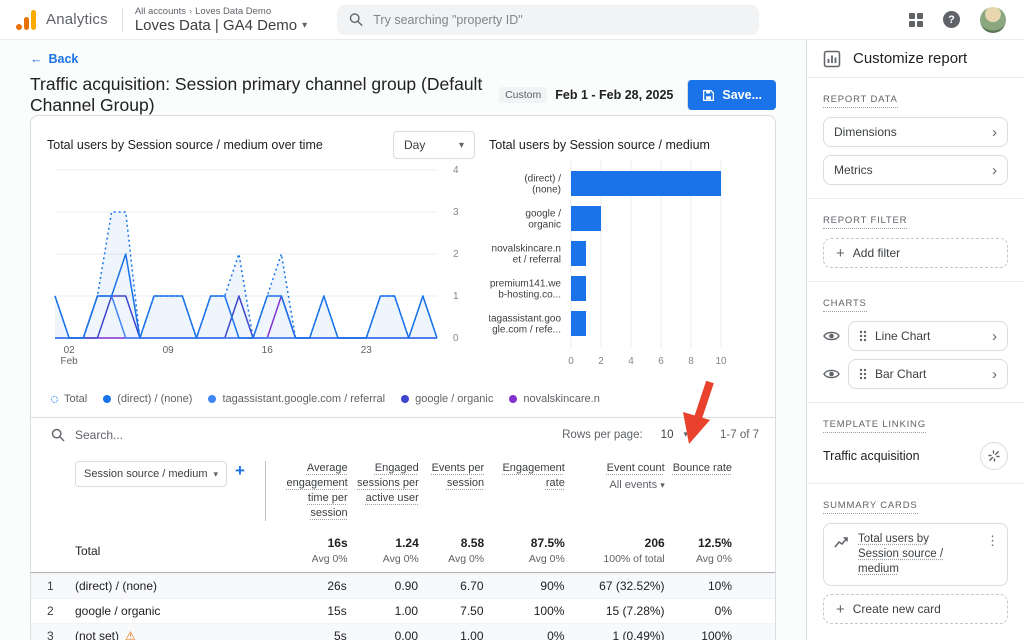 This screenshot has width=1024, height=640. I want to click on summary-card-line2: Session source / medium, so click(901, 561).